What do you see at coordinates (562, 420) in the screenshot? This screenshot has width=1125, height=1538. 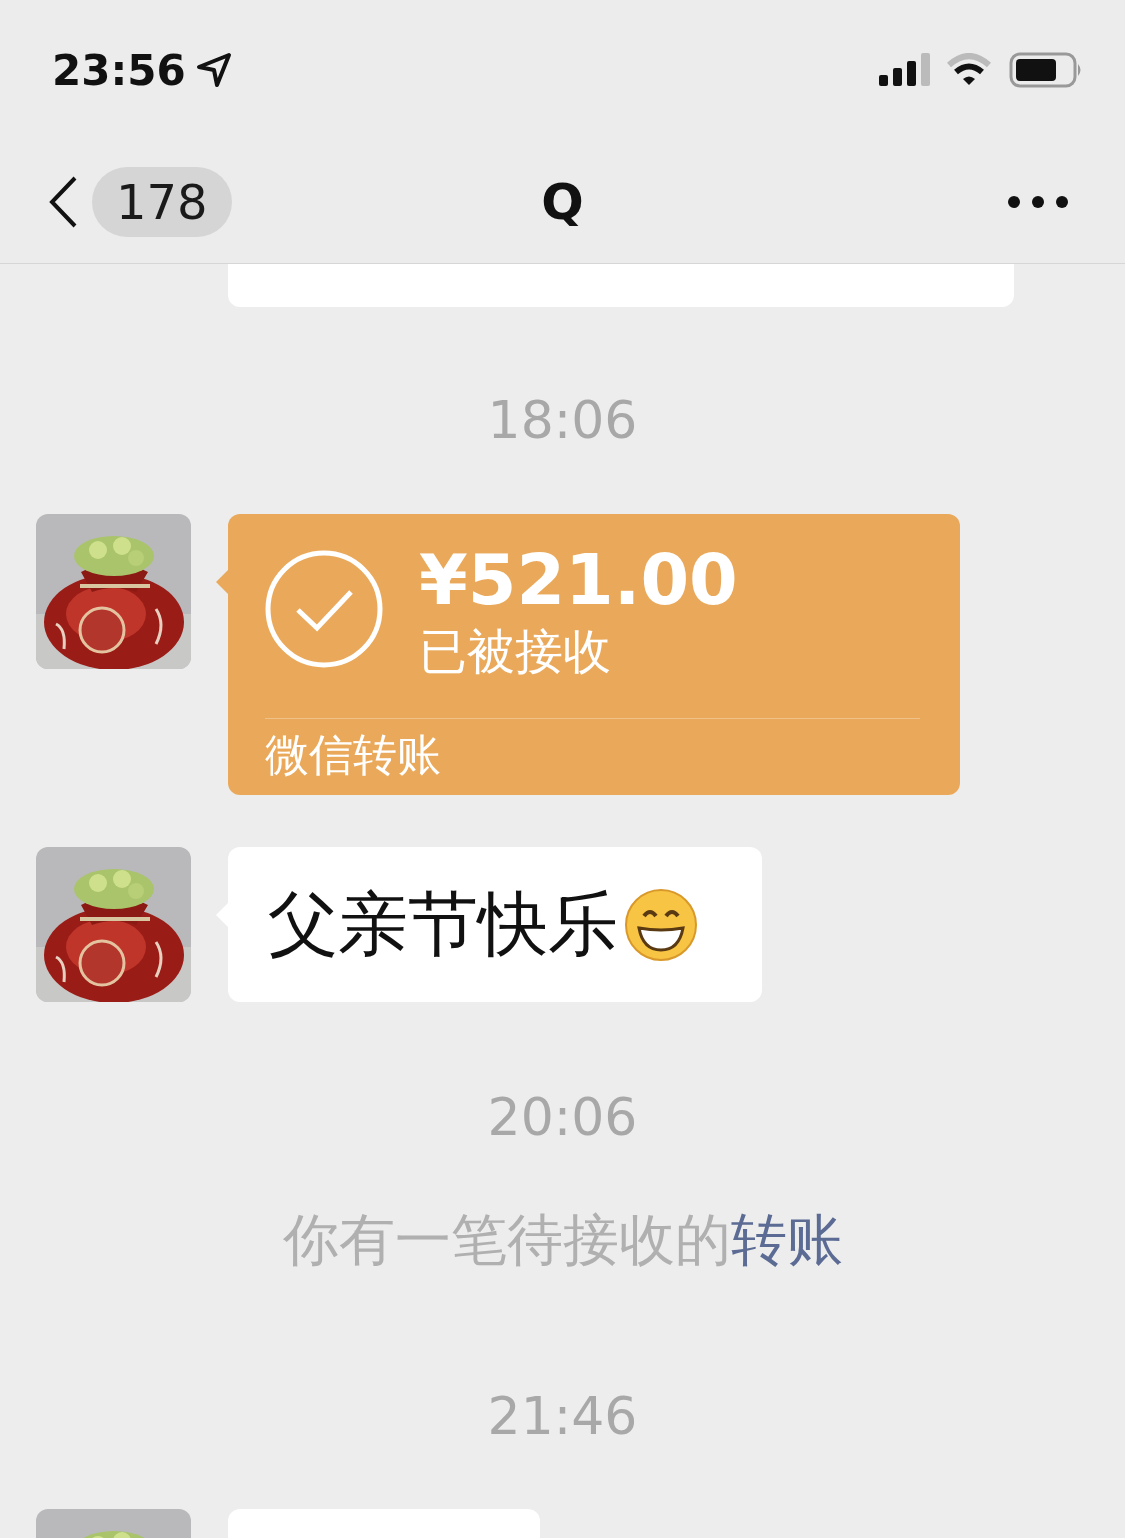 I see `timestamp: 18:06` at bounding box center [562, 420].